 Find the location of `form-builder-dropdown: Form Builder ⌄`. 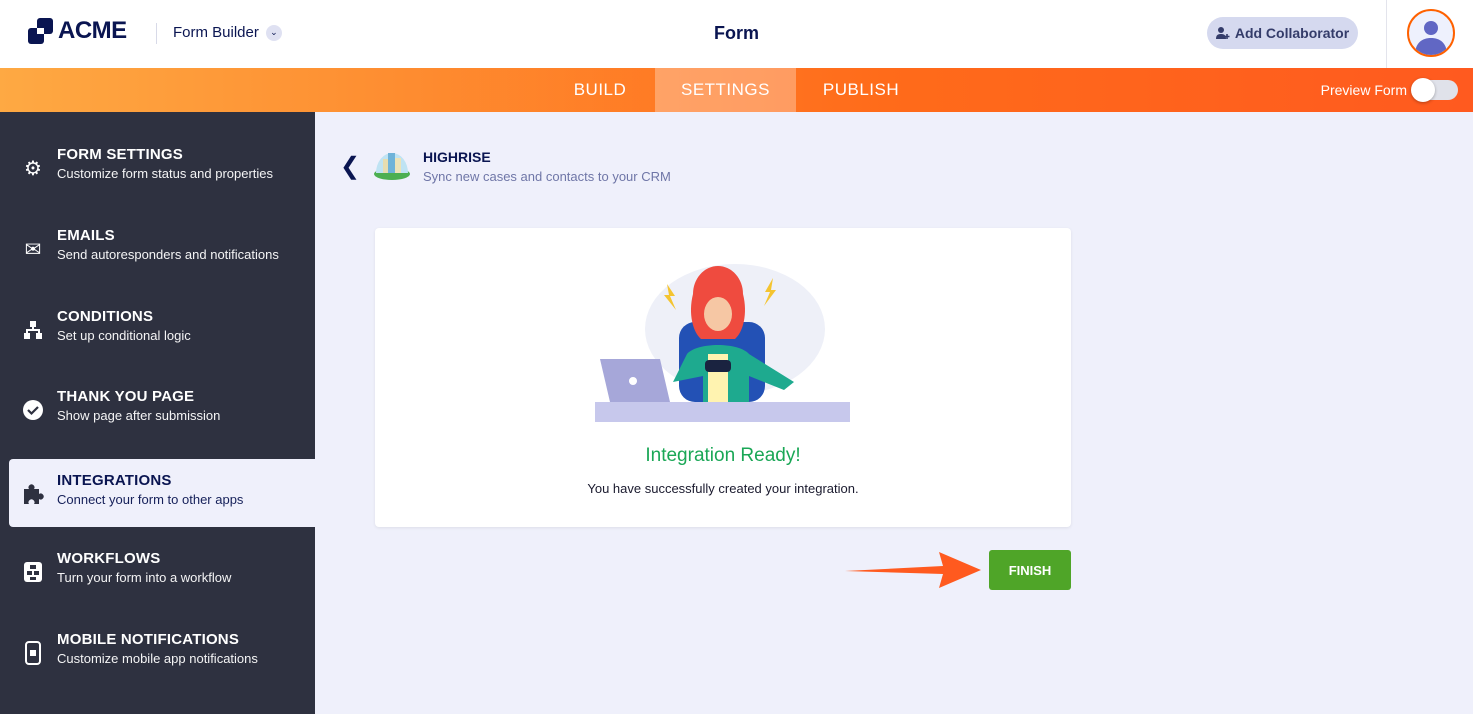

form-builder-dropdown: Form Builder ⌄ is located at coordinates (227, 32).